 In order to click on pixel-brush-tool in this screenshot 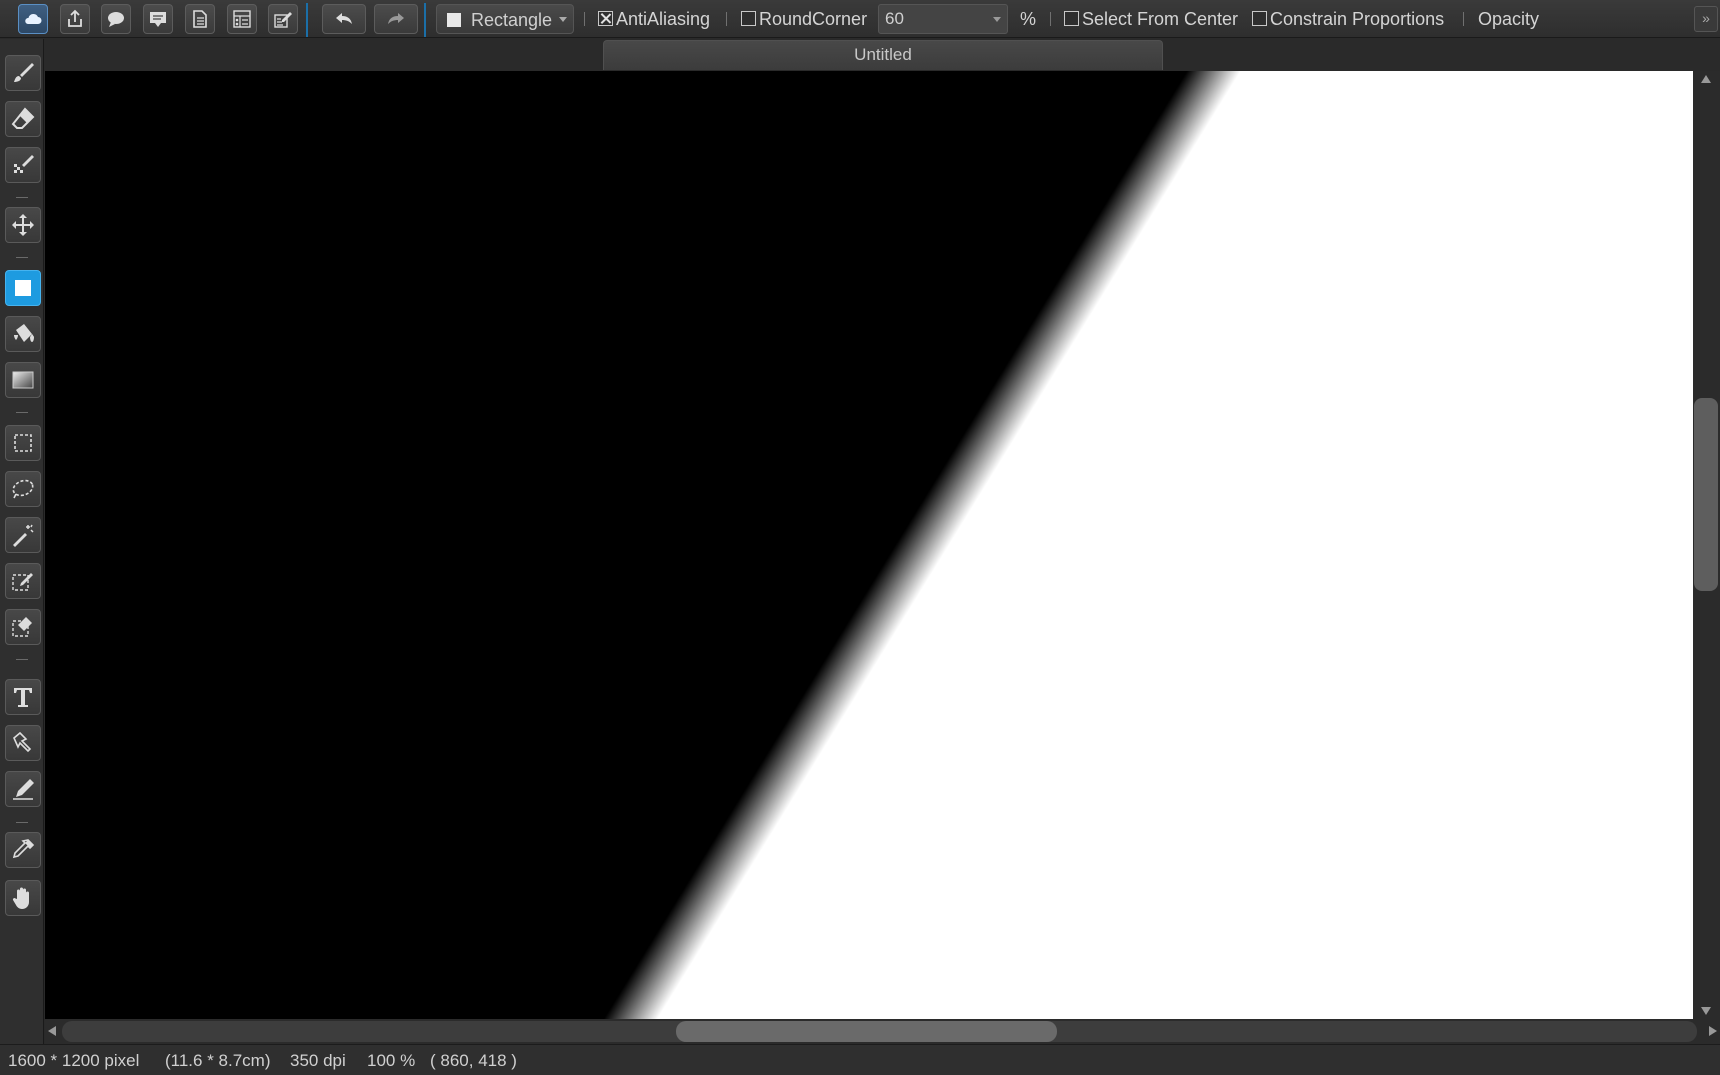, I will do `click(23, 165)`.